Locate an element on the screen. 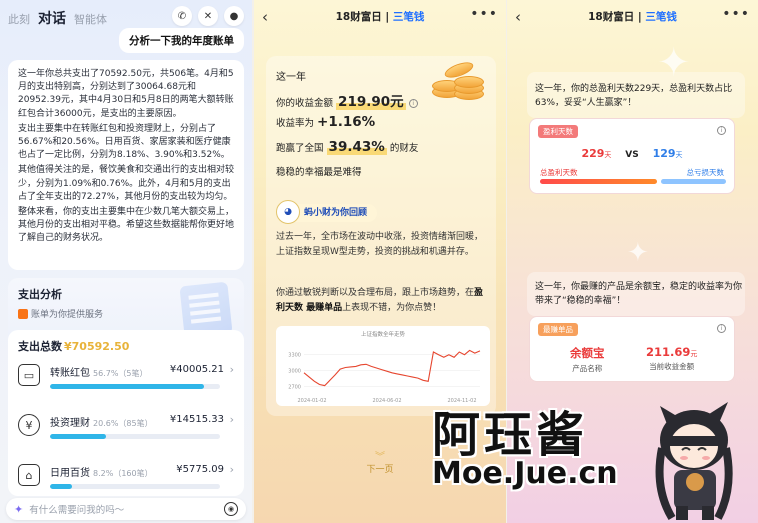  category-meta: 8.2%（160笔） is located at coordinates (123, 473).